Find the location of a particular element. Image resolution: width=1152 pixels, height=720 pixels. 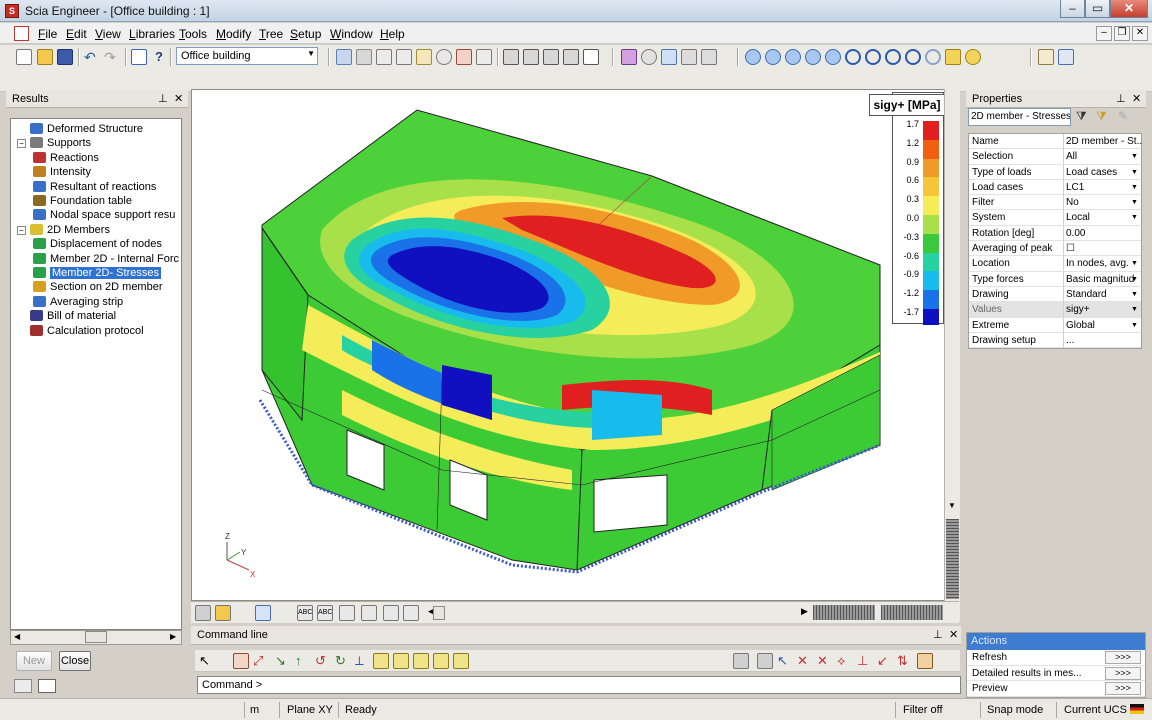

menu-tools: Tools is located at coordinates (193, 34).